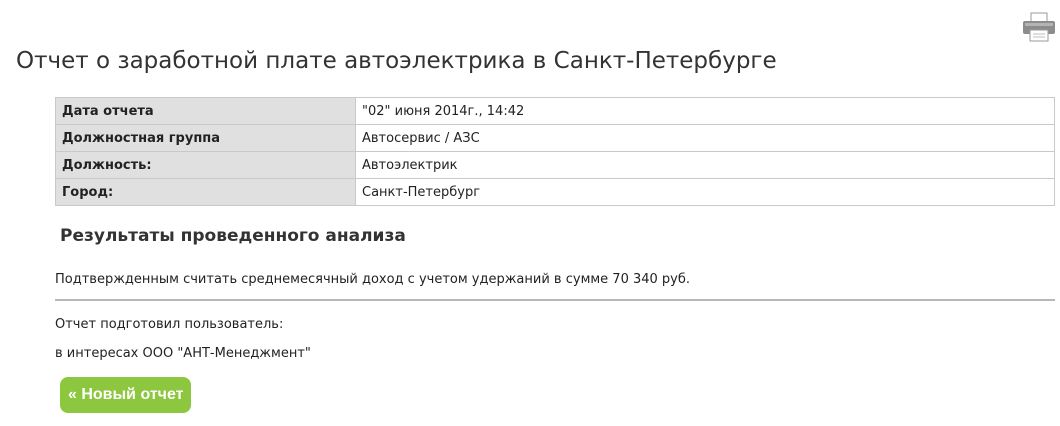 The height and width of the screenshot is (426, 1060). I want to click on table-row: Дата отчета "02" июня 2014г., 14:42, so click(555, 111).